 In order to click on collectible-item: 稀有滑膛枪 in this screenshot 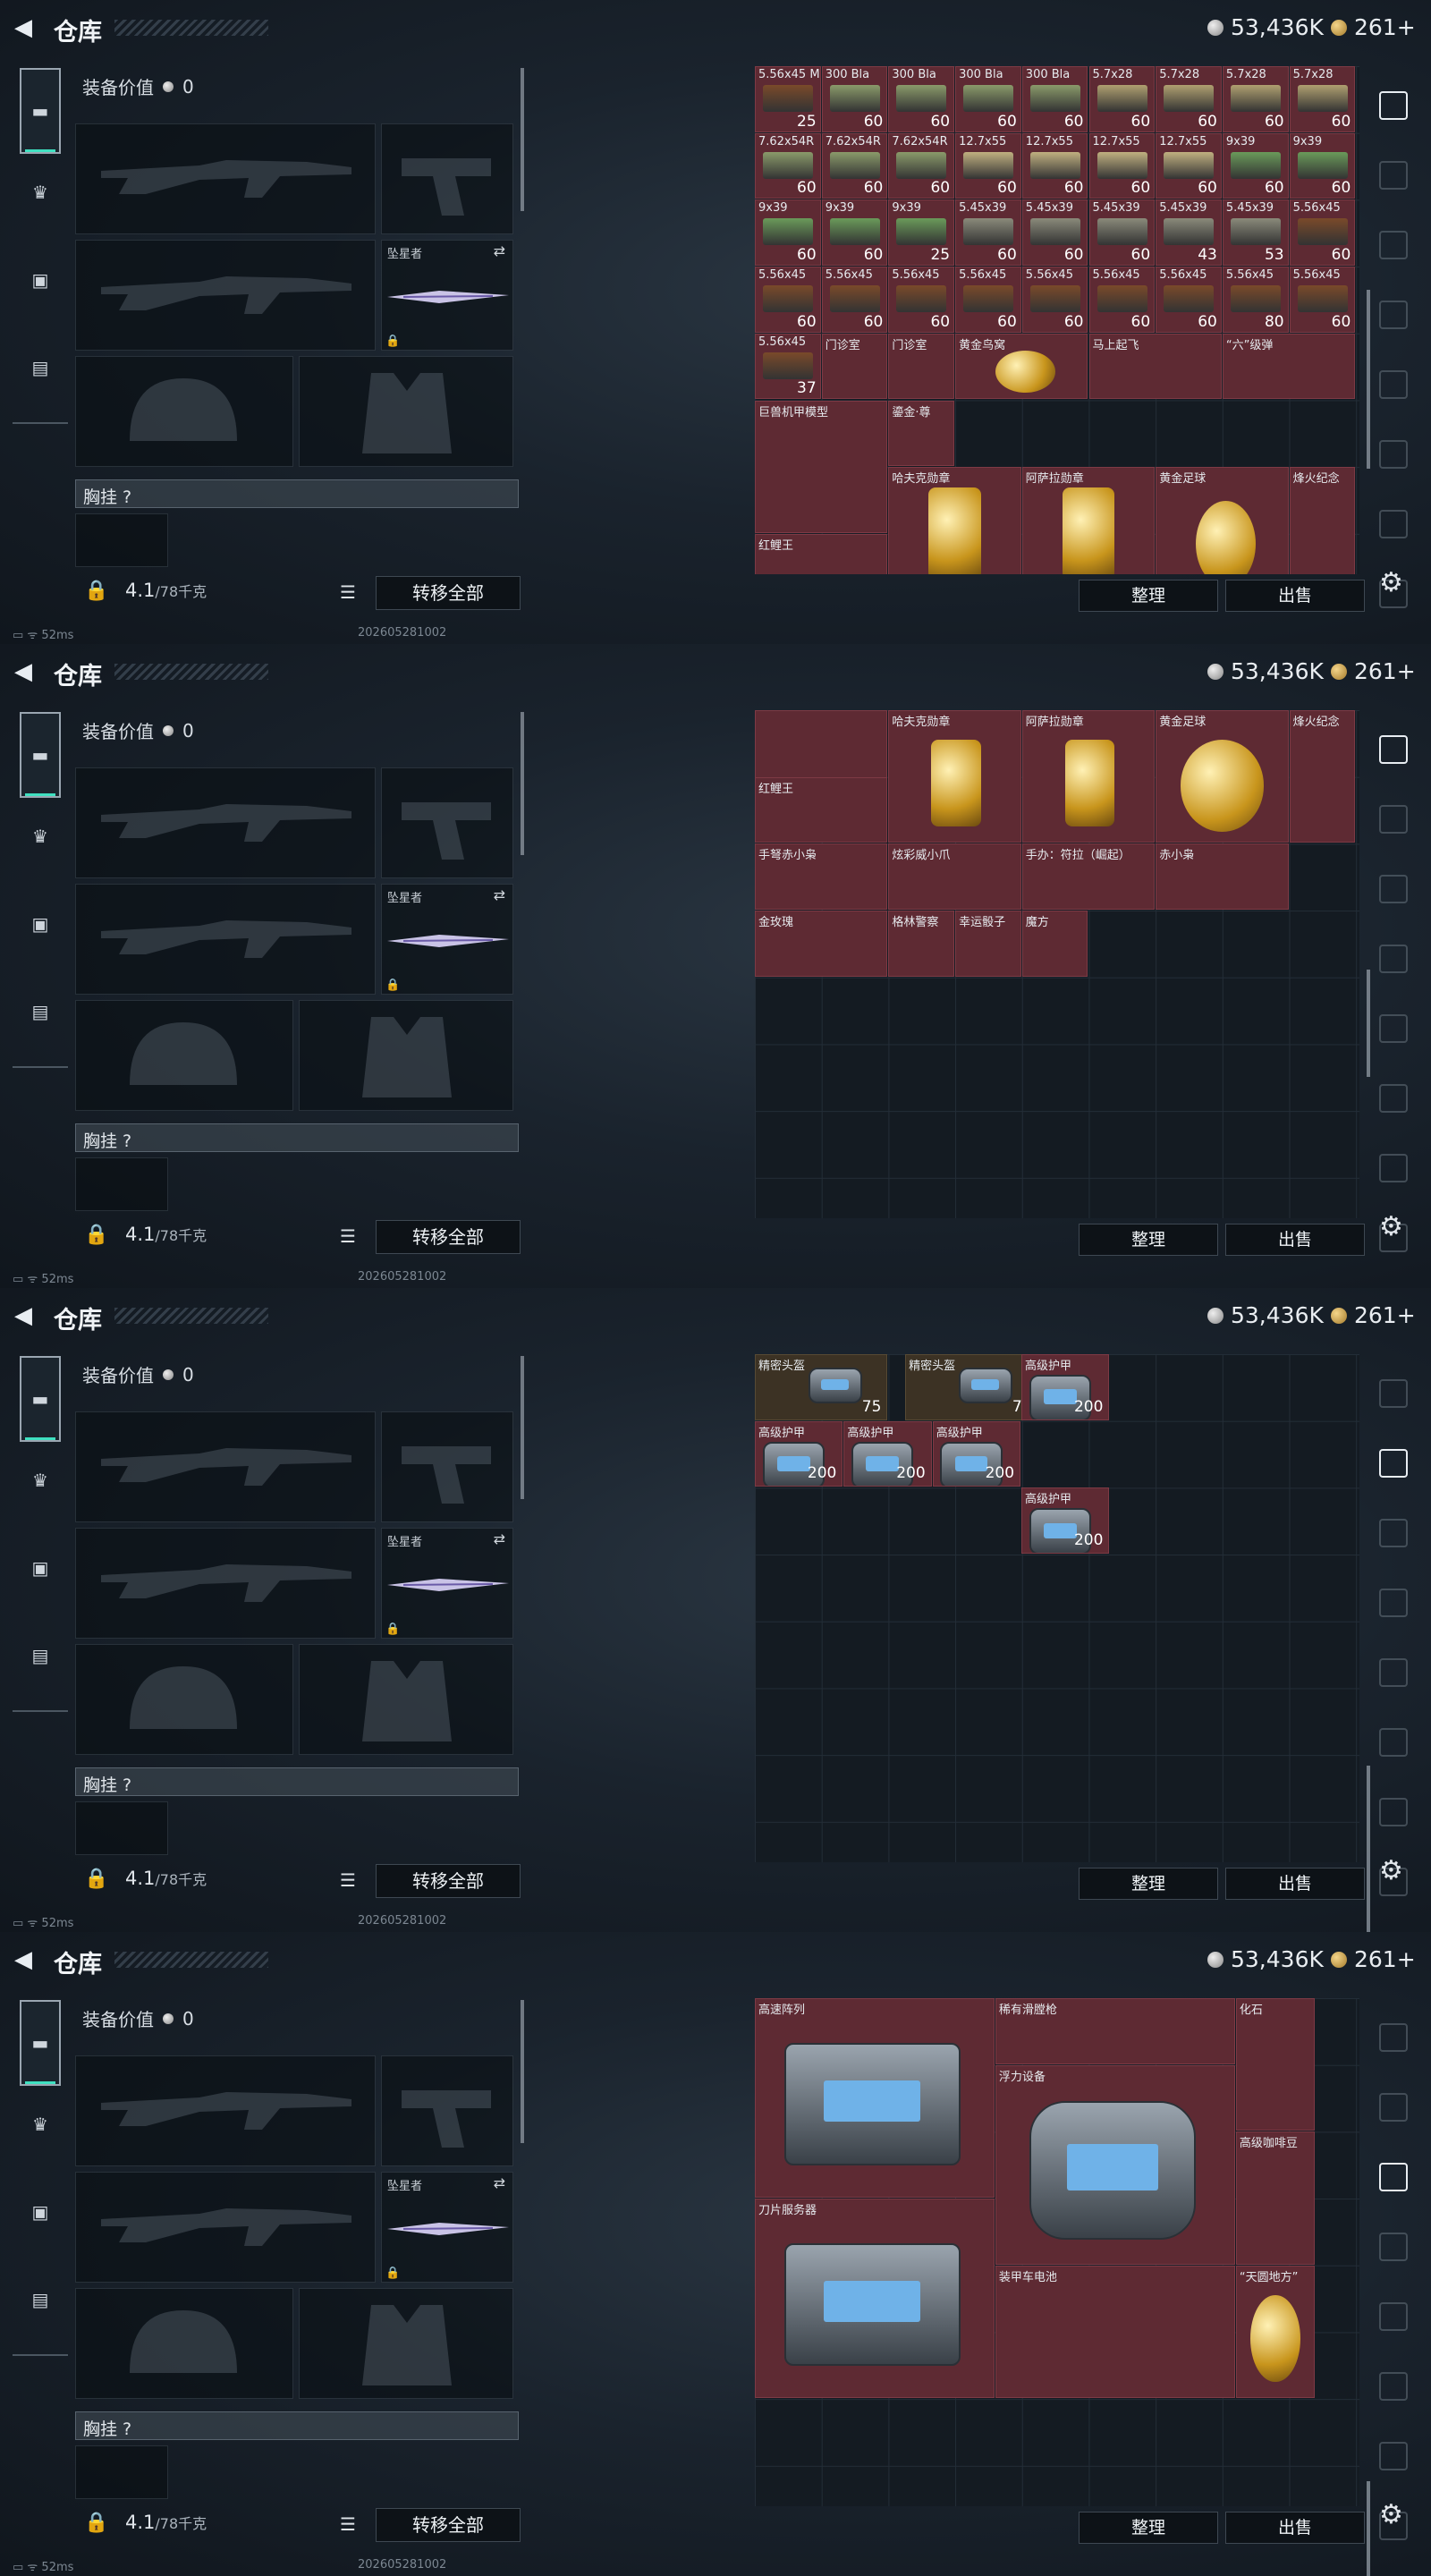, I will do `click(1115, 2031)`.